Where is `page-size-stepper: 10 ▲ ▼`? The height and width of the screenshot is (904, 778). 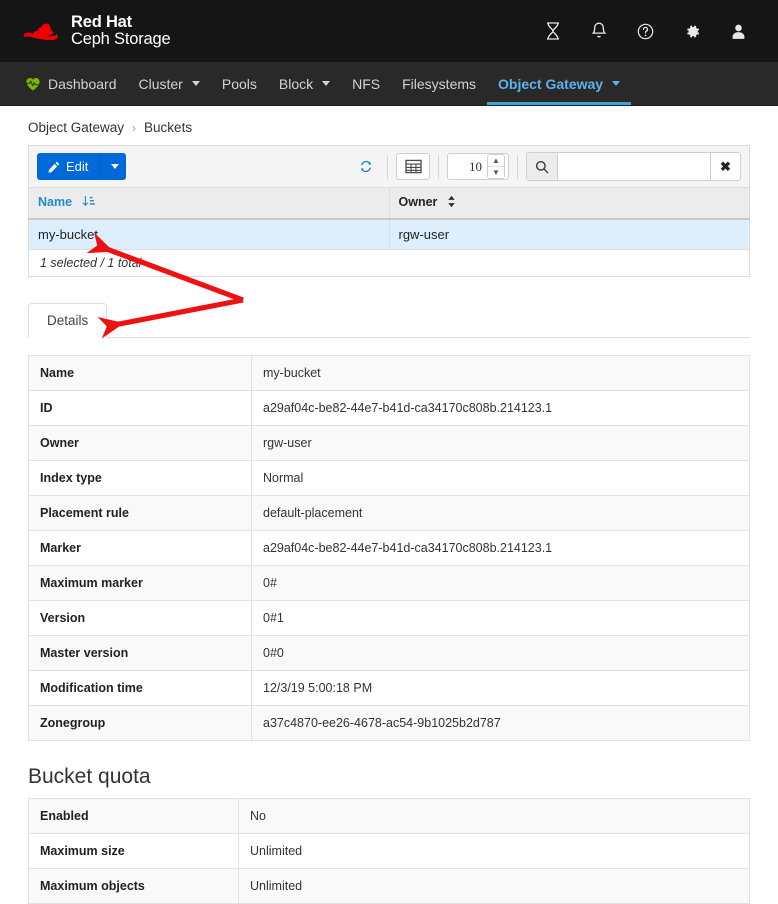
page-size-stepper: 10 ▲ ▼ is located at coordinates (478, 166).